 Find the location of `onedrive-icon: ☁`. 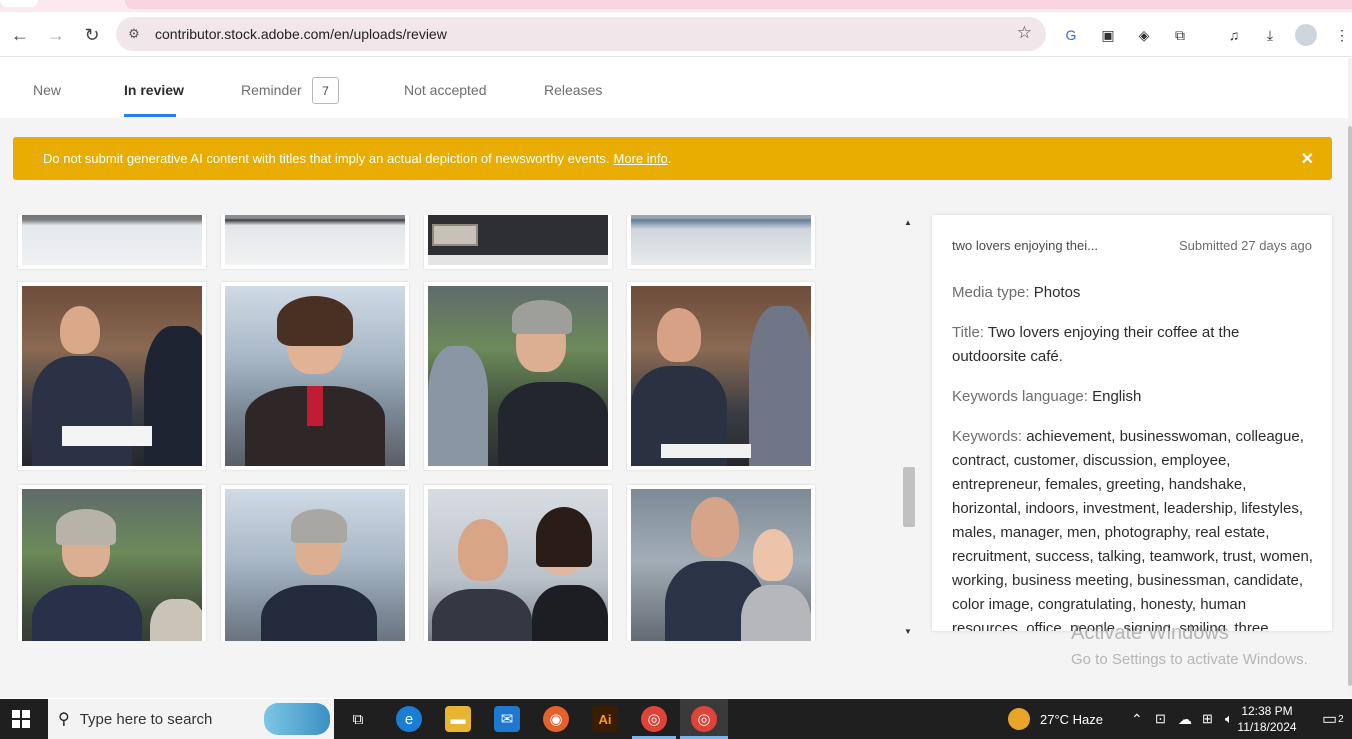

onedrive-icon: ☁ is located at coordinates (1185, 719).